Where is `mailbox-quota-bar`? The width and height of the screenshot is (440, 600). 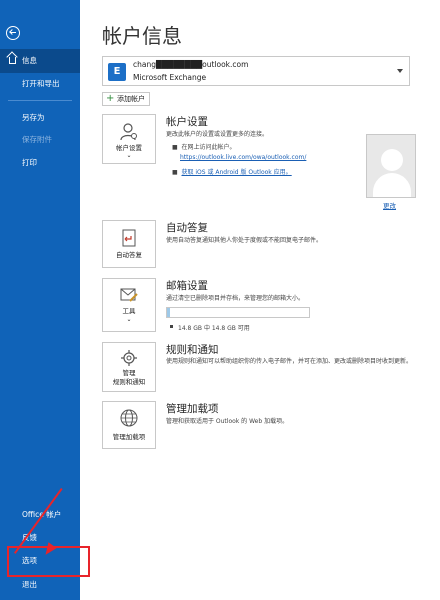 mailbox-quota-bar is located at coordinates (238, 312).